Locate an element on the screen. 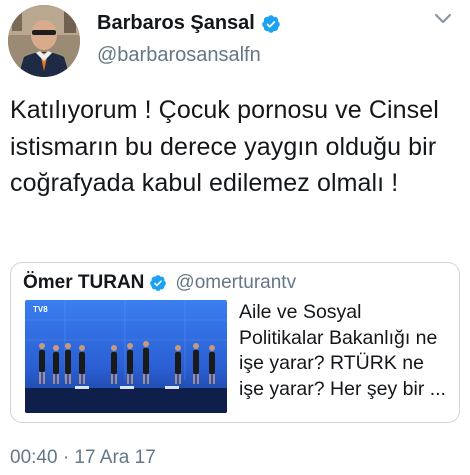  author-name: Barbaros Şansal is located at coordinates (176, 23).